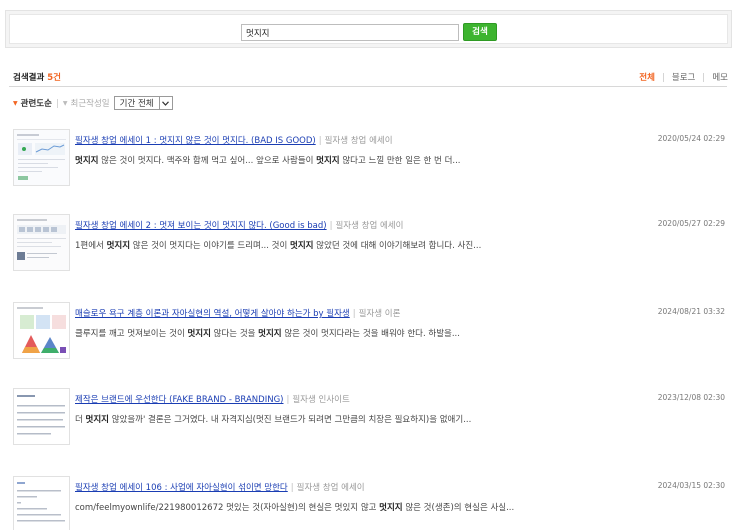 The width and height of the screenshot is (743, 530). Describe the element at coordinates (181, 488) in the screenshot. I see `result-title-link: 필자생 창업 에세이 106 : 사업에 자아실현이 섞이면 망한다` at that location.